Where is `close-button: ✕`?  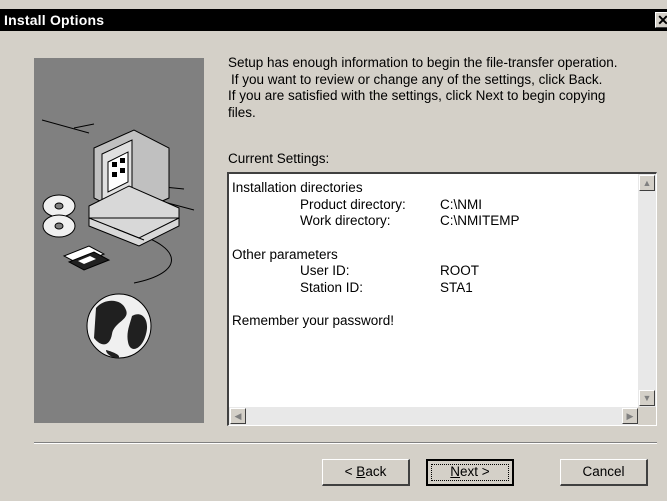
close-button: ✕ is located at coordinates (661, 20).